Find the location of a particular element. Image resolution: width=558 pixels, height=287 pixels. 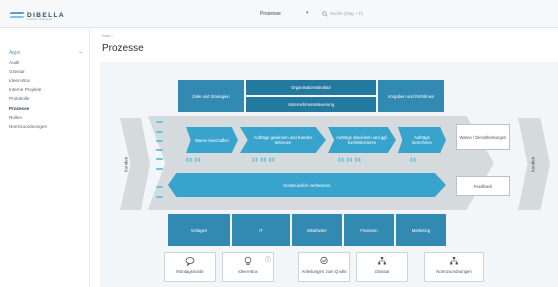

search-input: Suche (Strg + F) is located at coordinates (357, 14).